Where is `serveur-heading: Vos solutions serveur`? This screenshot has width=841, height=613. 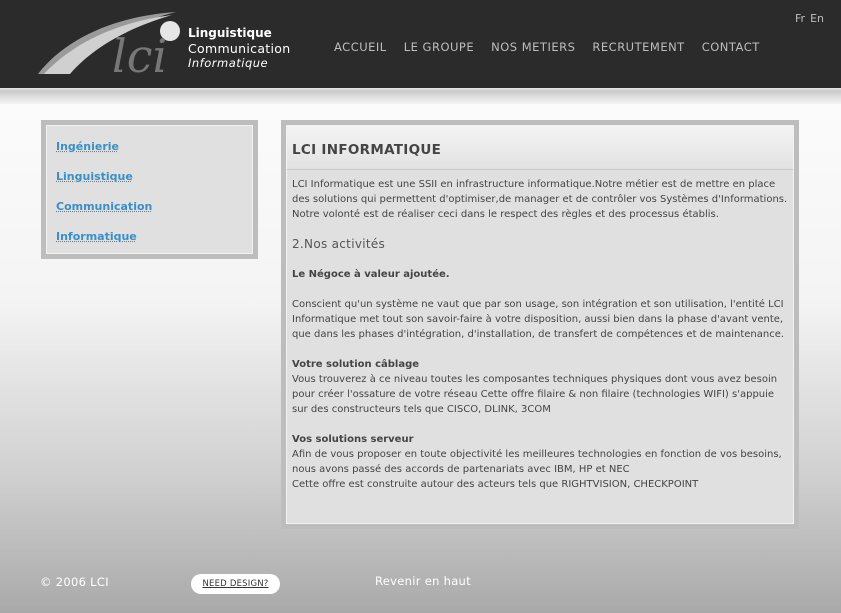
serveur-heading: Vos solutions serveur is located at coordinates (353, 439).